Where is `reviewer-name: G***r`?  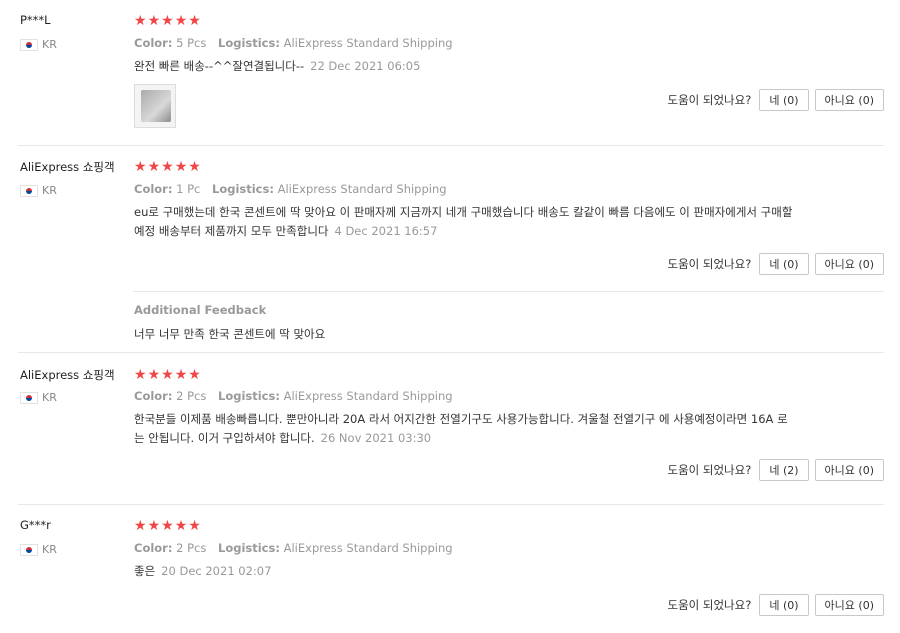
reviewer-name: G***r is located at coordinates (35, 525).